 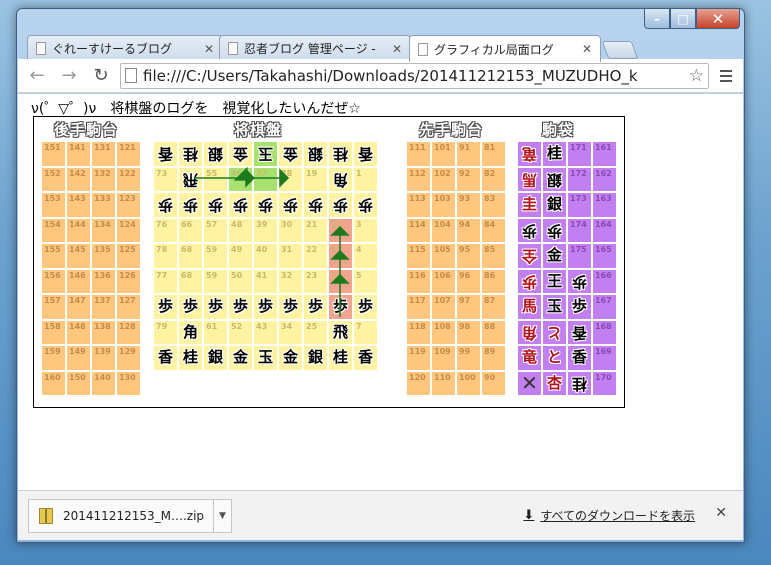 What do you see at coordinates (53, 281) in the screenshot?
I see `komadai-cell: 156` at bounding box center [53, 281].